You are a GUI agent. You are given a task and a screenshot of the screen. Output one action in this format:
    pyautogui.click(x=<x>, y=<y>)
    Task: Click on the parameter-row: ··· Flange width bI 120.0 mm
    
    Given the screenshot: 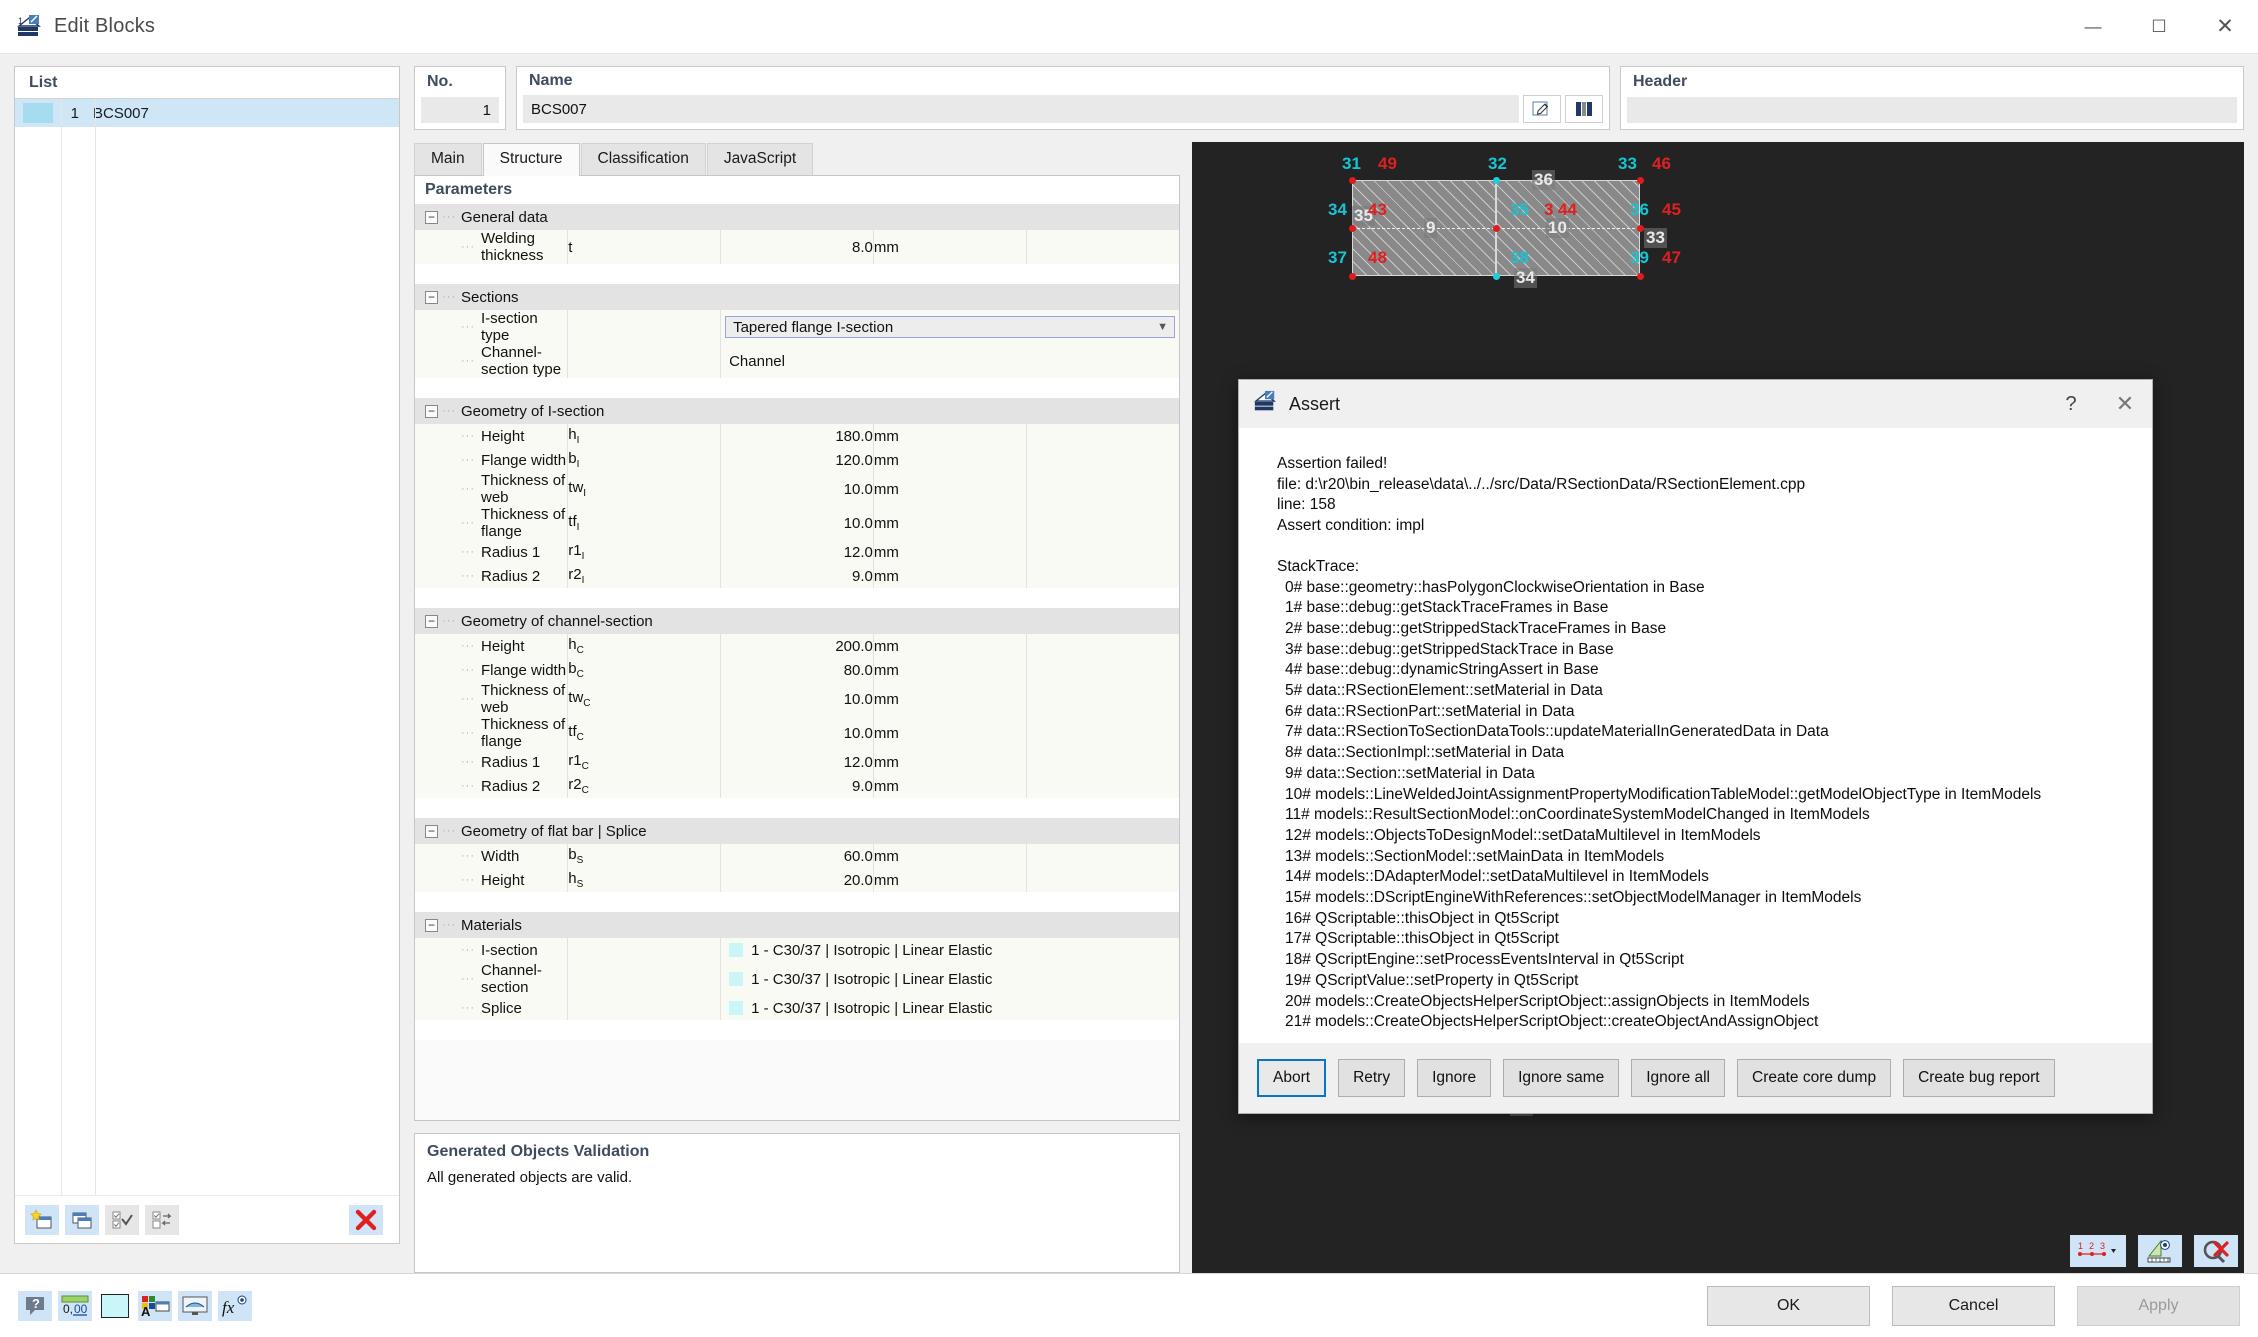 What is the action you would take?
    pyautogui.click(x=797, y=460)
    